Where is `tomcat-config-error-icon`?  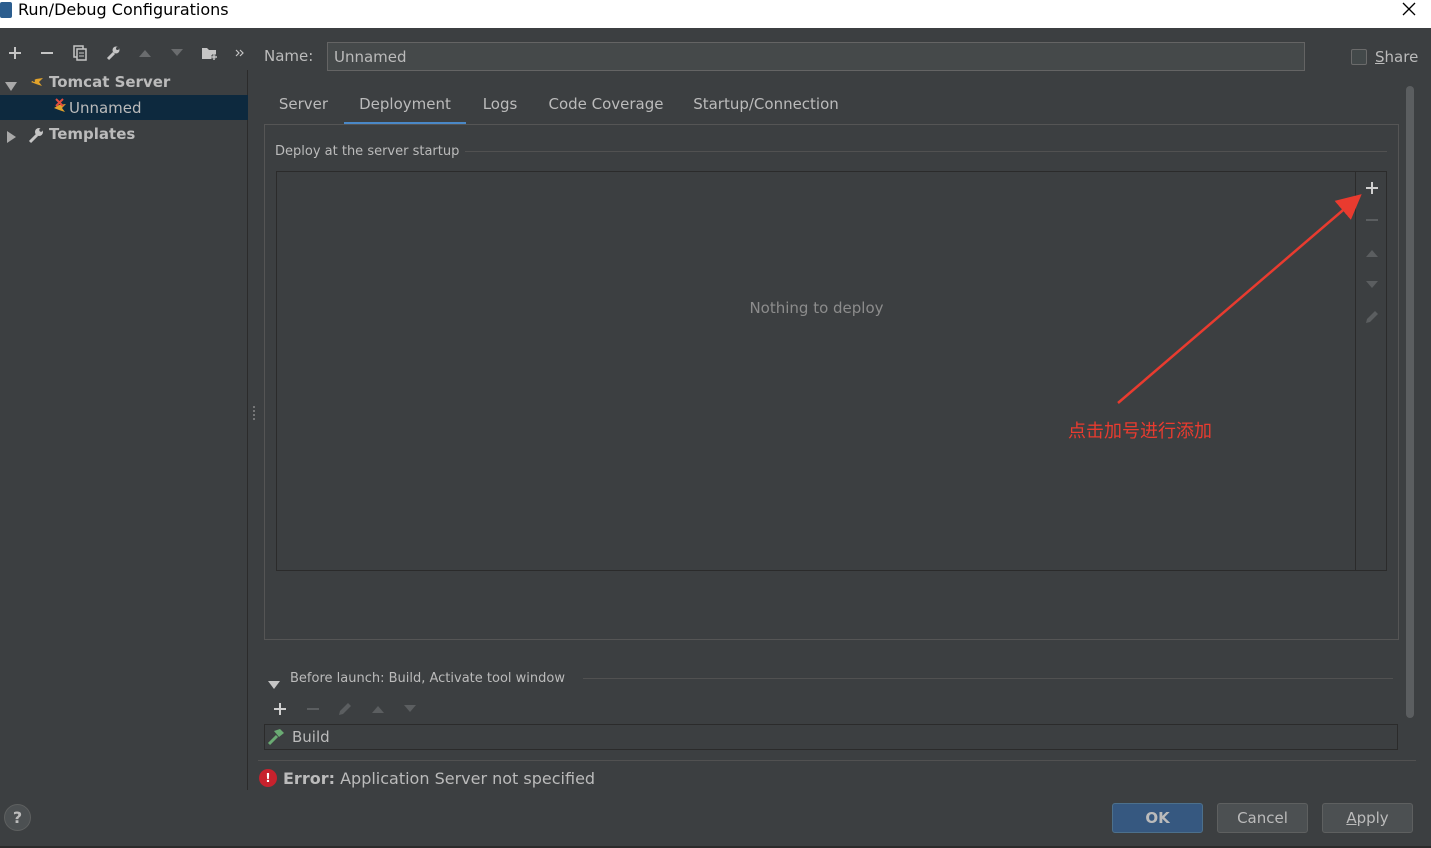
tomcat-config-error-icon is located at coordinates (60, 109).